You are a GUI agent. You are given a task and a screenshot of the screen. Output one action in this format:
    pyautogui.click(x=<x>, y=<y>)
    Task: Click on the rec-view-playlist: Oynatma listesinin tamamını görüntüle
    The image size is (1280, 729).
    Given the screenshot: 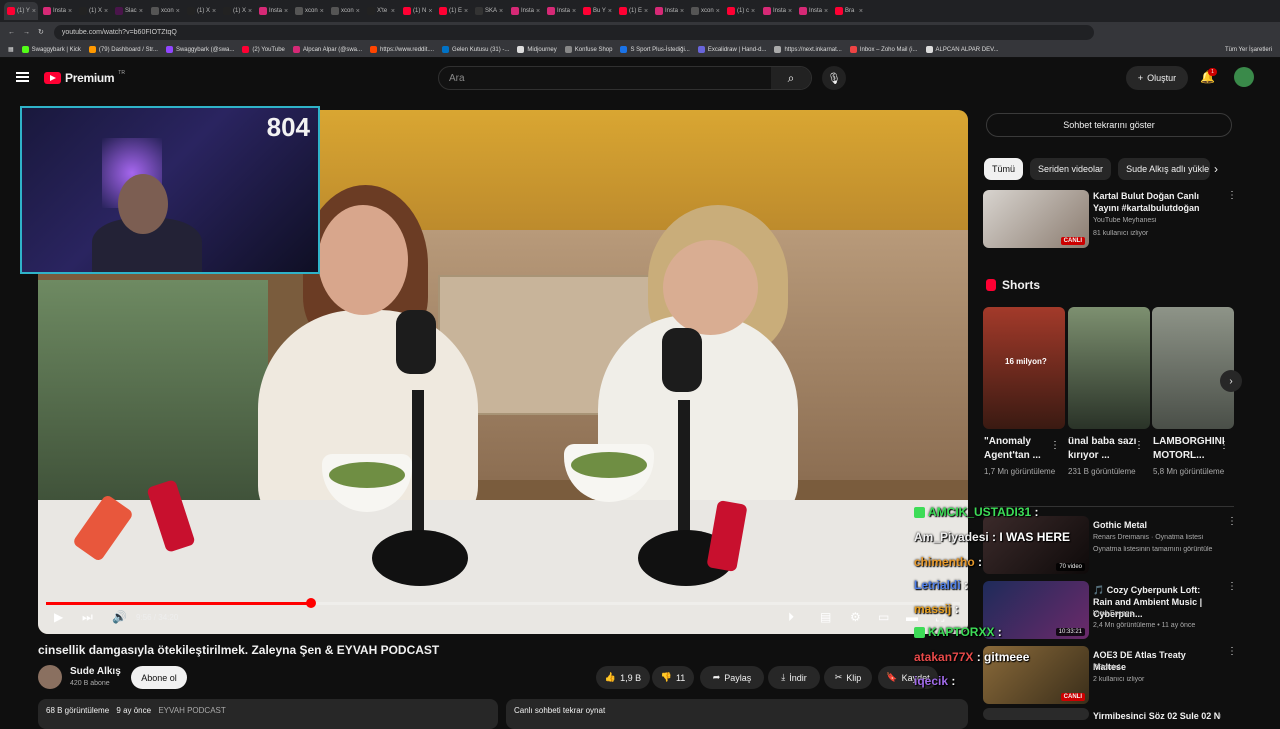 What is the action you would take?
    pyautogui.click(x=1158, y=549)
    